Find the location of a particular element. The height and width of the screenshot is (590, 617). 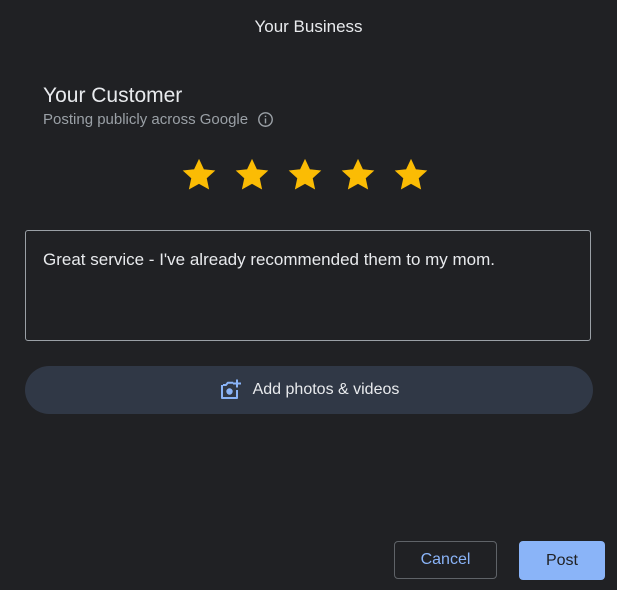

cancel-button: Cancel is located at coordinates (445, 560).